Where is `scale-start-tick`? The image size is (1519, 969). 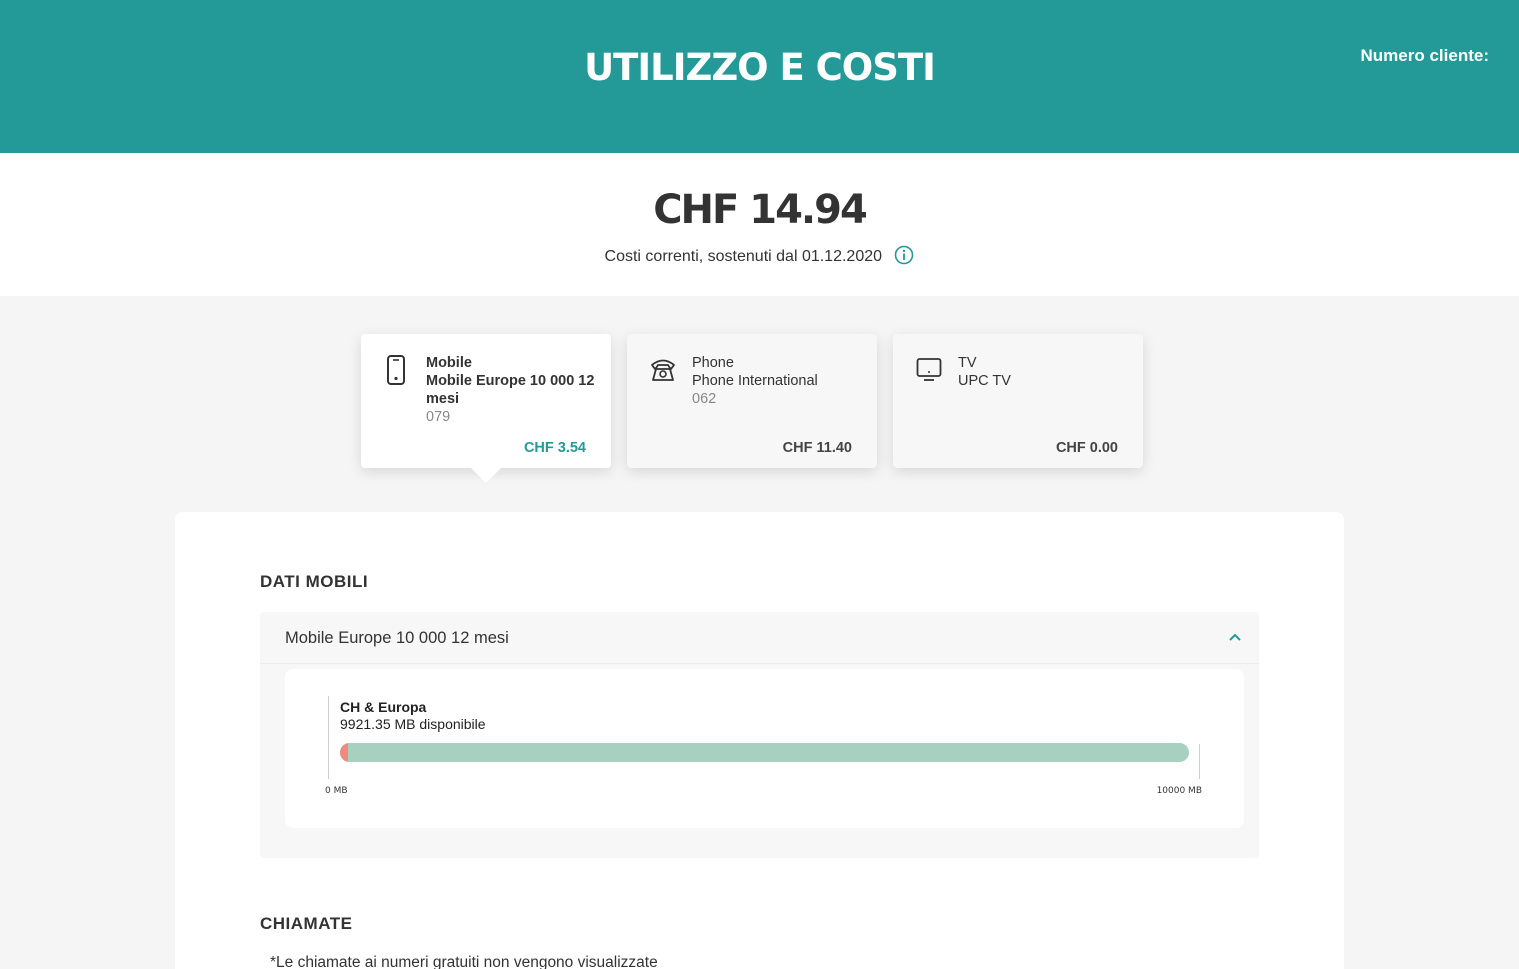
scale-start-tick is located at coordinates (328, 737).